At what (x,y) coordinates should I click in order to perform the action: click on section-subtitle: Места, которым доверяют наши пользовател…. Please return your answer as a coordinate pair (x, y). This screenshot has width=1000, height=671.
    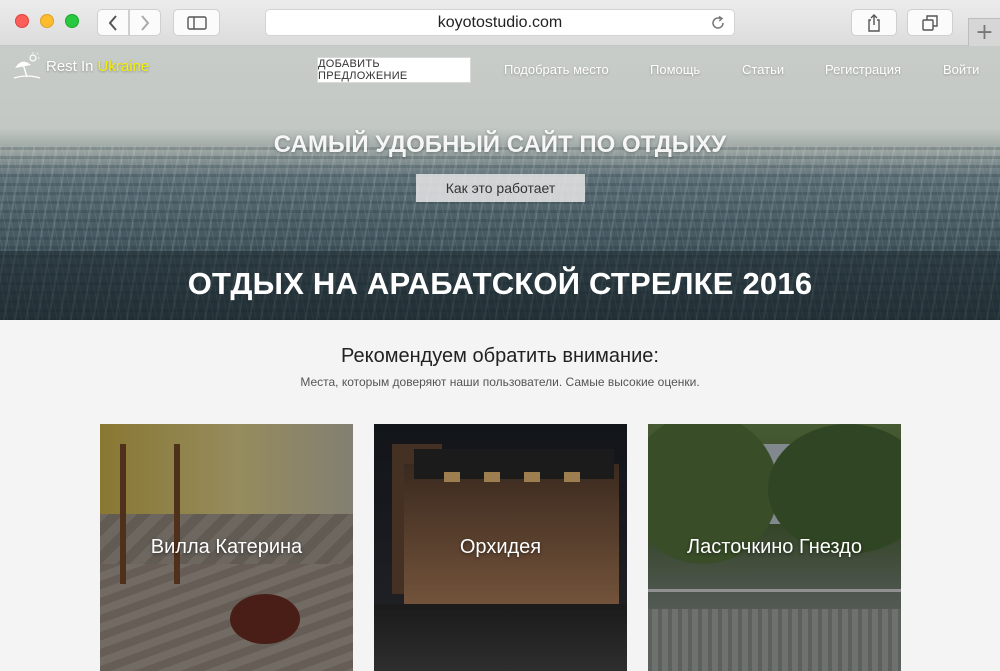
    Looking at the image, I should click on (500, 382).